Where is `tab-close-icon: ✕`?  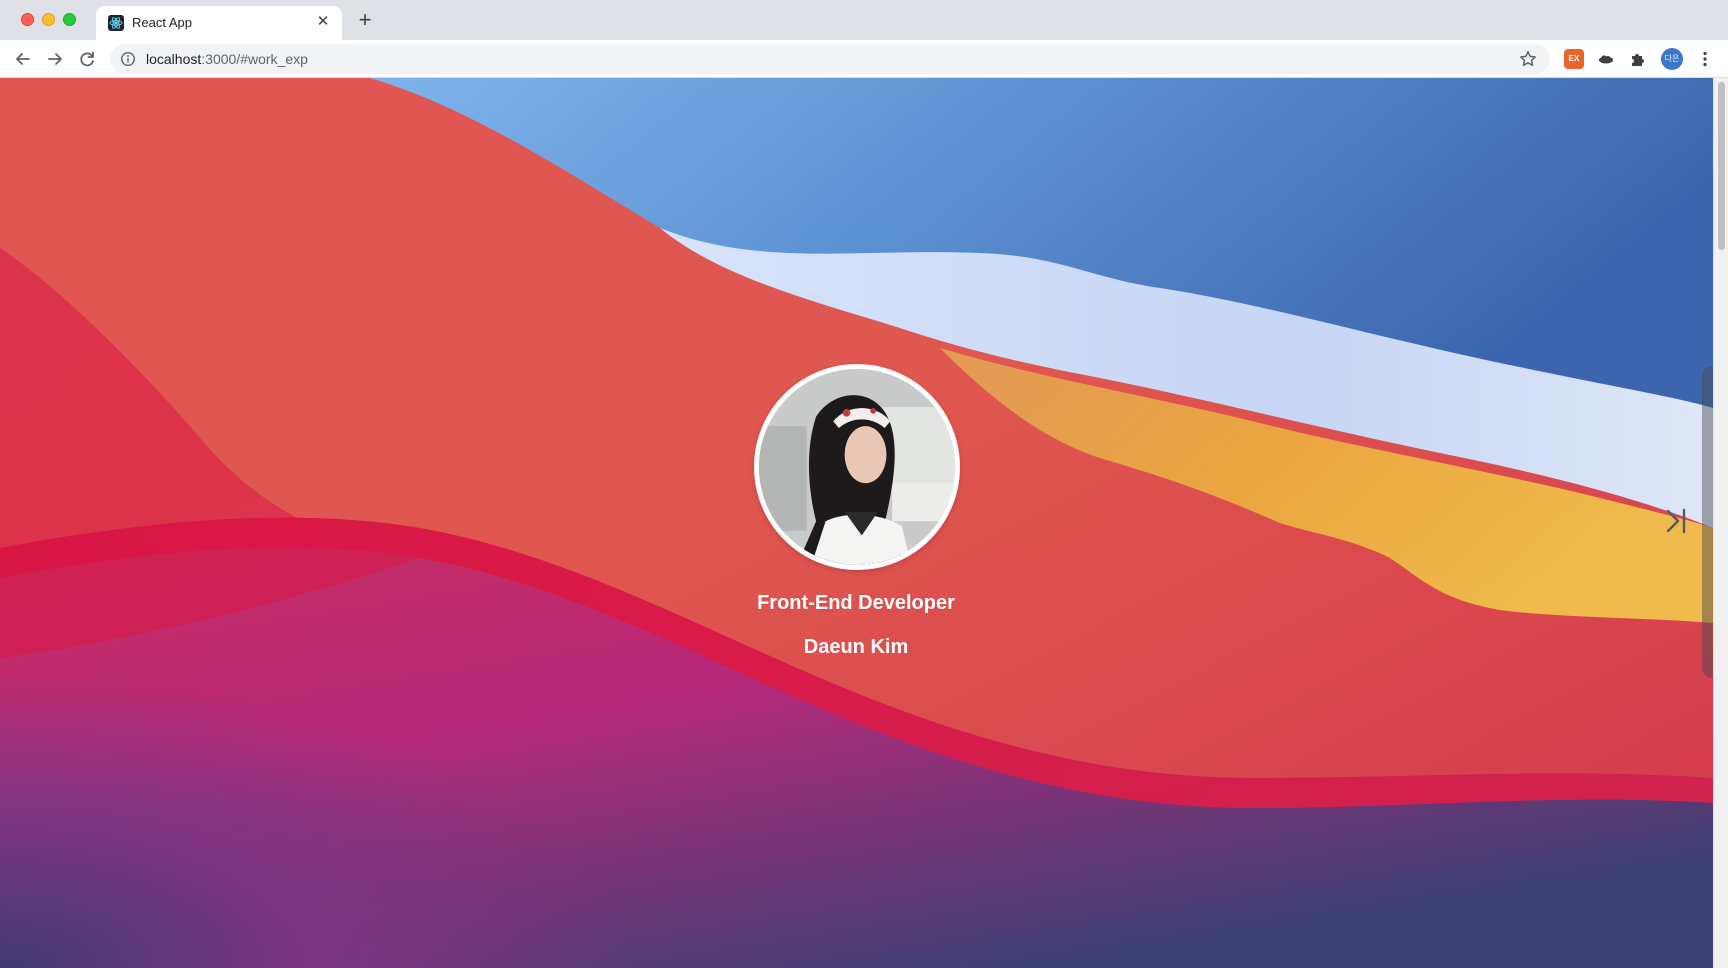 tab-close-icon: ✕ is located at coordinates (323, 22).